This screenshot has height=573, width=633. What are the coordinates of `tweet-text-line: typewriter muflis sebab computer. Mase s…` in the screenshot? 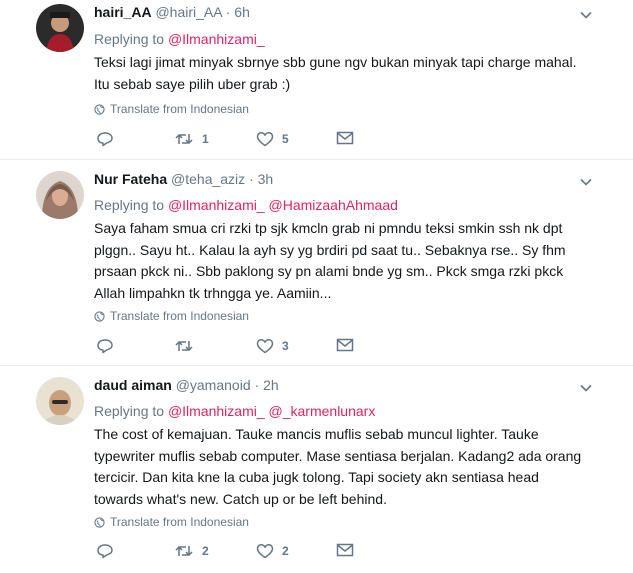 It's located at (338, 455).